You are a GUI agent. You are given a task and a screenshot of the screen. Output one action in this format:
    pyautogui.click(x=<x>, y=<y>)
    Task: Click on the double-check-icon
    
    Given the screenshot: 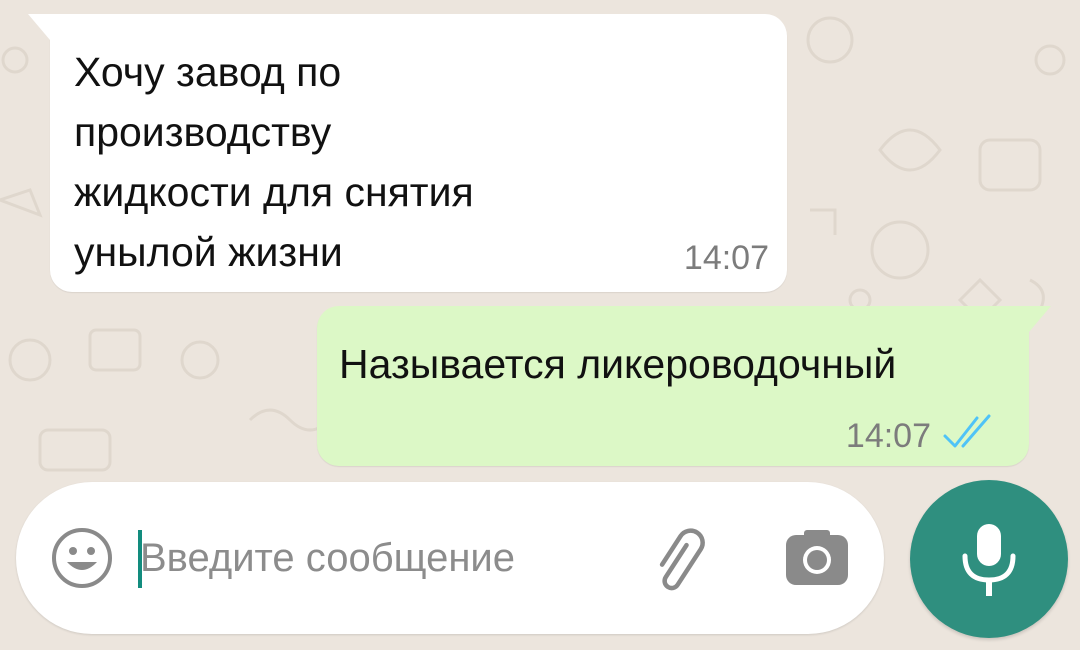 What is the action you would take?
    pyautogui.click(x=967, y=431)
    